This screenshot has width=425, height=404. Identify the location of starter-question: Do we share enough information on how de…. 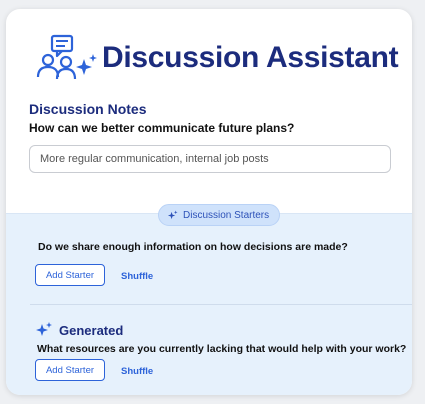
(193, 247).